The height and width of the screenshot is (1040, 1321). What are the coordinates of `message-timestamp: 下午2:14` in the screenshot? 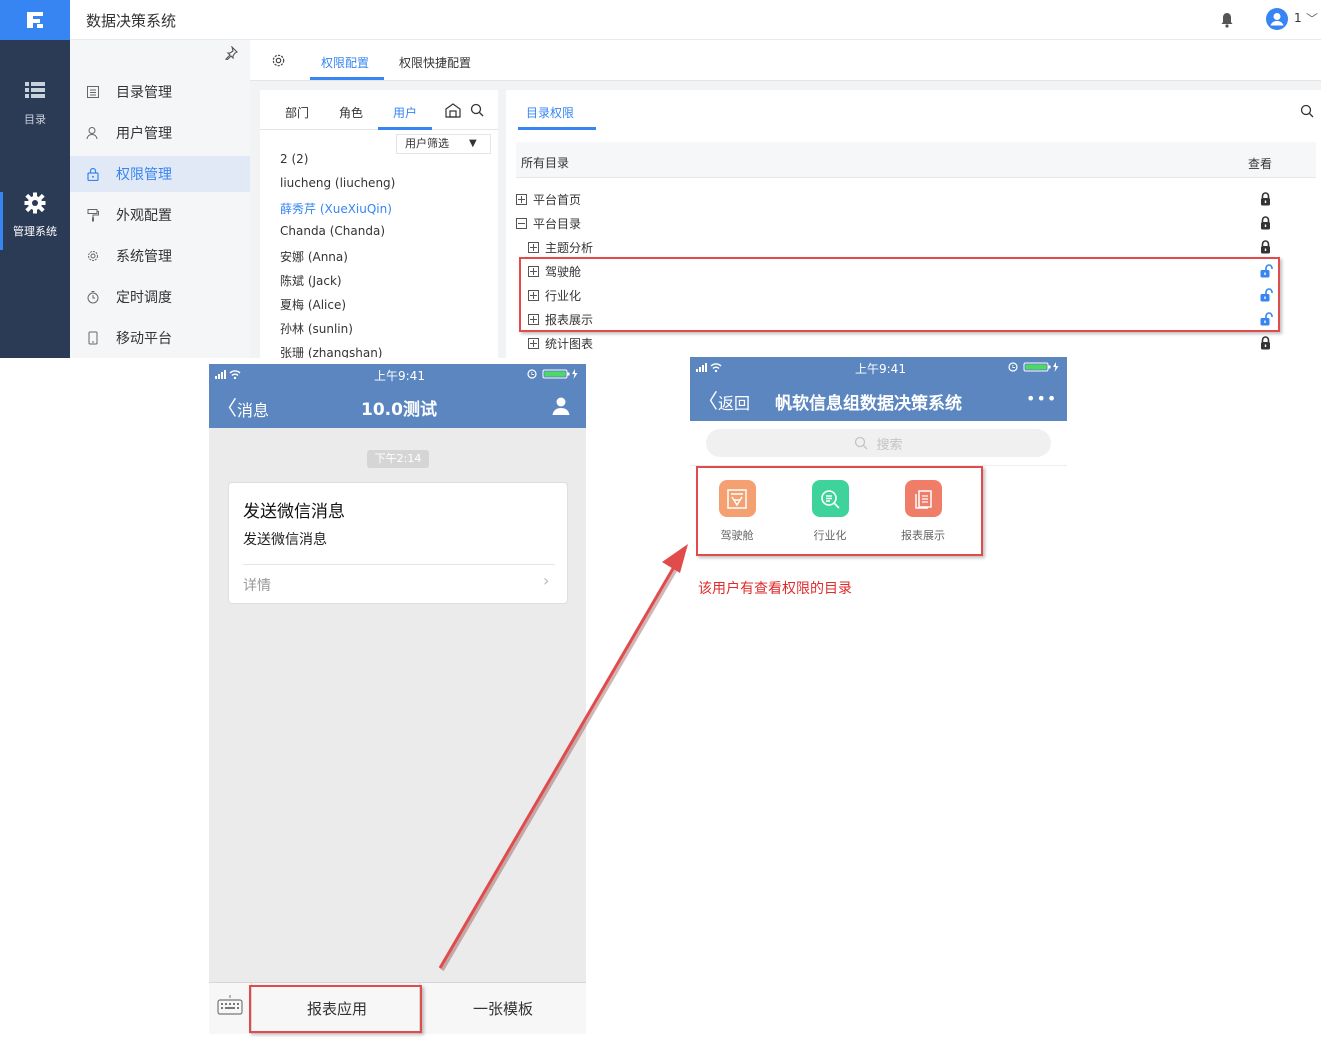 It's located at (398, 459).